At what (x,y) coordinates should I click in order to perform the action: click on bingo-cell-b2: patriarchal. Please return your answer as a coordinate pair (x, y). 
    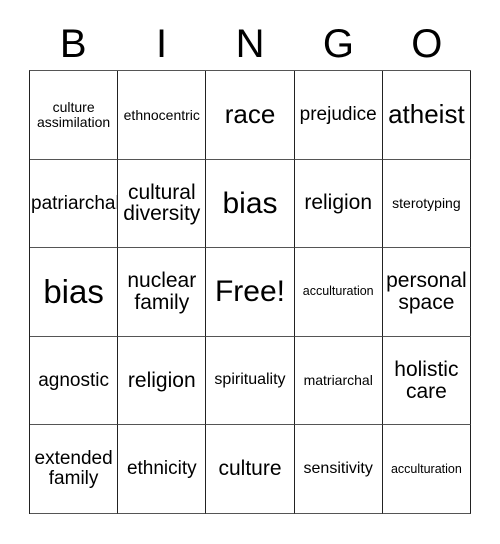
    Looking at the image, I should click on (74, 204).